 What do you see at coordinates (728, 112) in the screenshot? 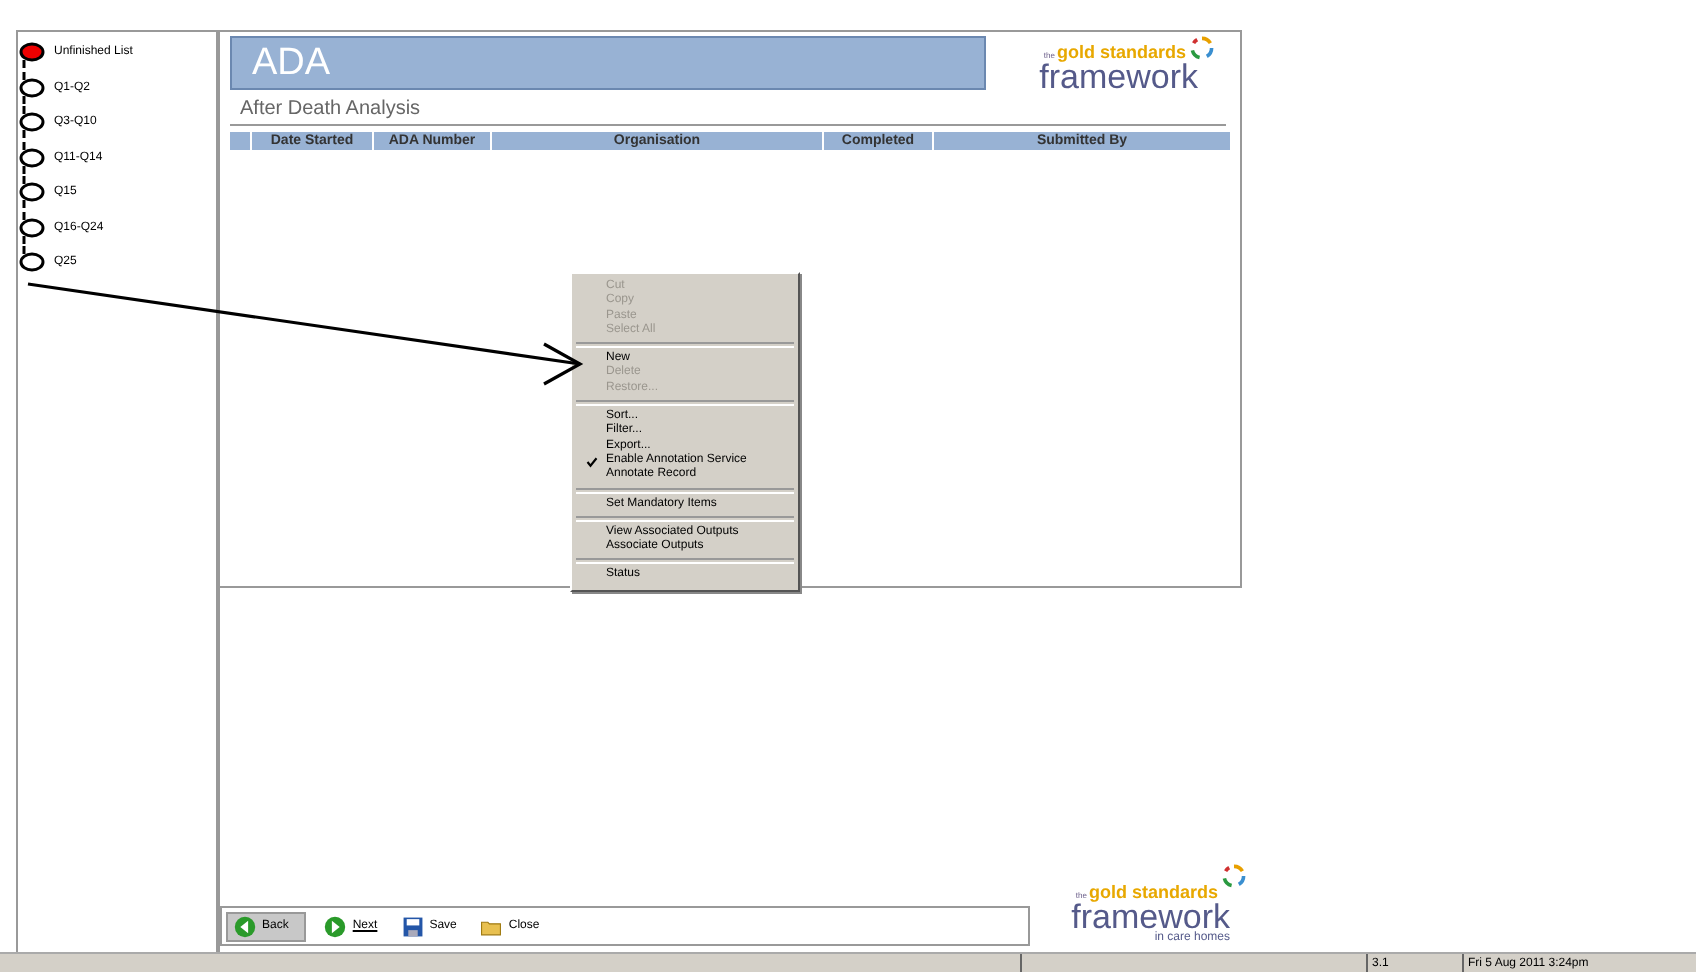
I see `page-subtitle: After Death Analysis` at bounding box center [728, 112].